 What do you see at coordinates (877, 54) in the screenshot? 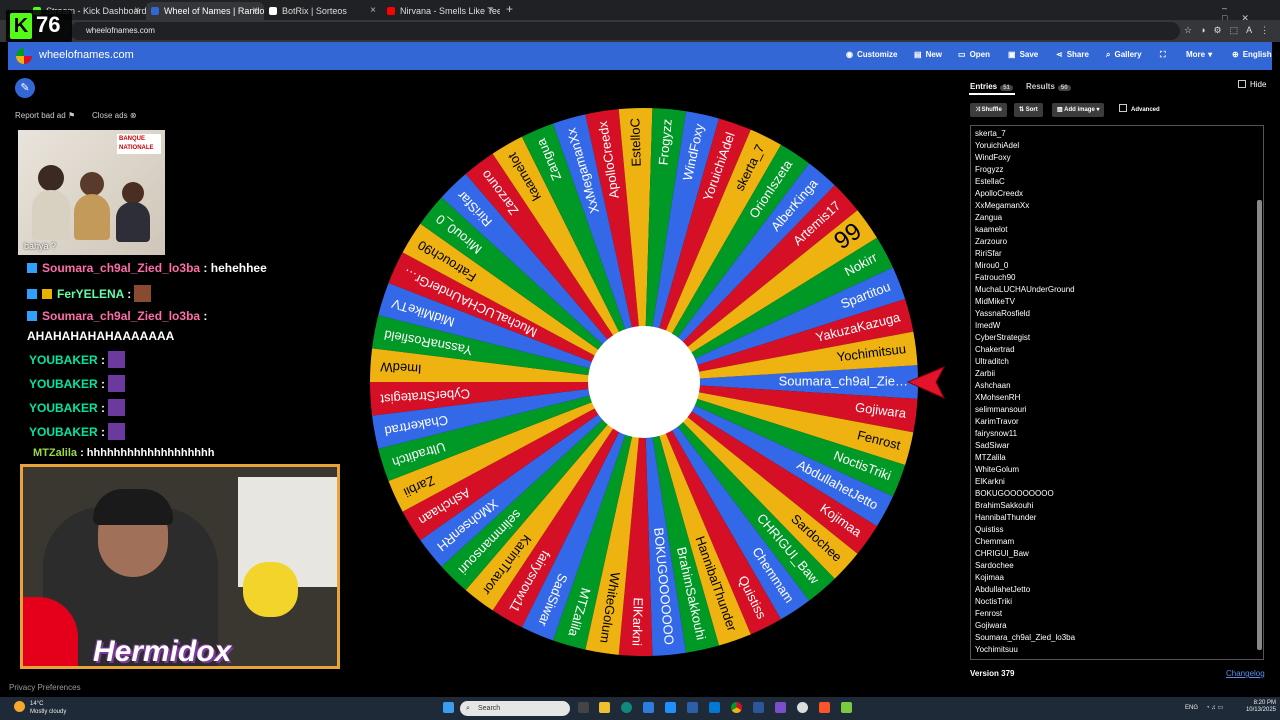
I see `nav-label: Customize` at bounding box center [877, 54].